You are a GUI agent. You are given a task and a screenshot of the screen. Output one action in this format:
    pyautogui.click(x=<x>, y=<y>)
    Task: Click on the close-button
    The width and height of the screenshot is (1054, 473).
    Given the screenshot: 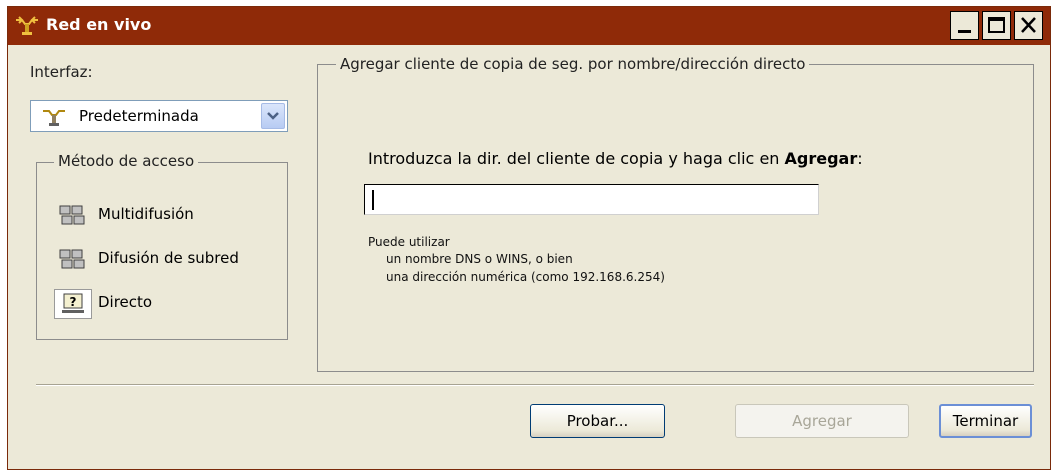 What is the action you would take?
    pyautogui.click(x=1028, y=25)
    